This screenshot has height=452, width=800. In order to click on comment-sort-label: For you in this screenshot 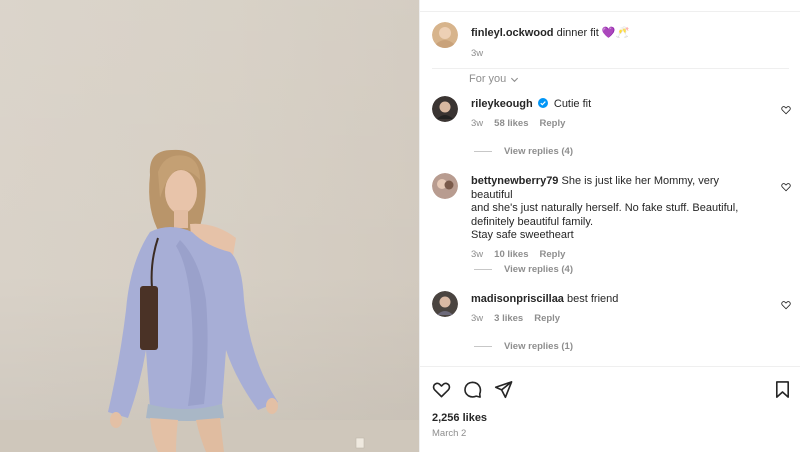, I will do `click(488, 79)`.